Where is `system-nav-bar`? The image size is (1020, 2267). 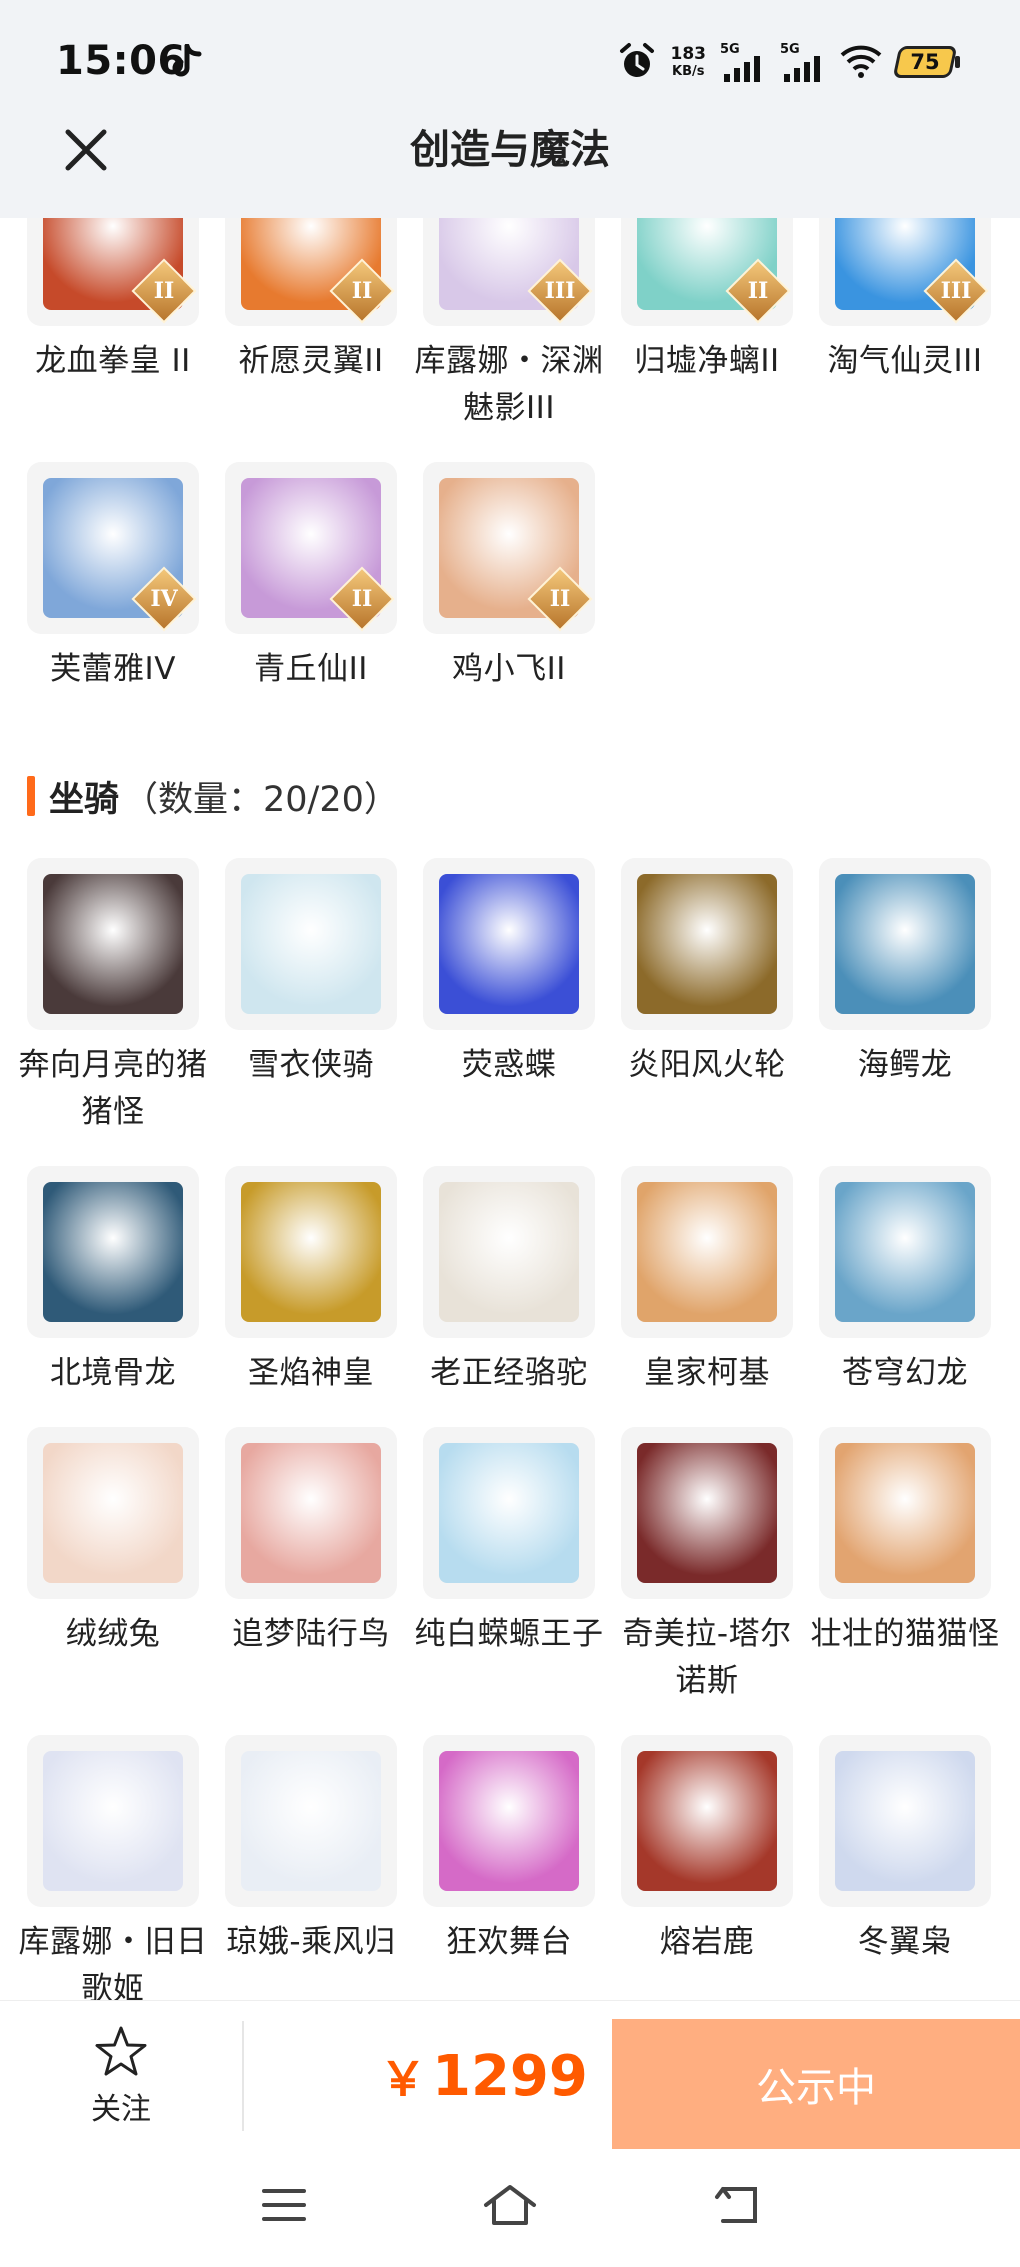
system-nav-bar is located at coordinates (510, 2208).